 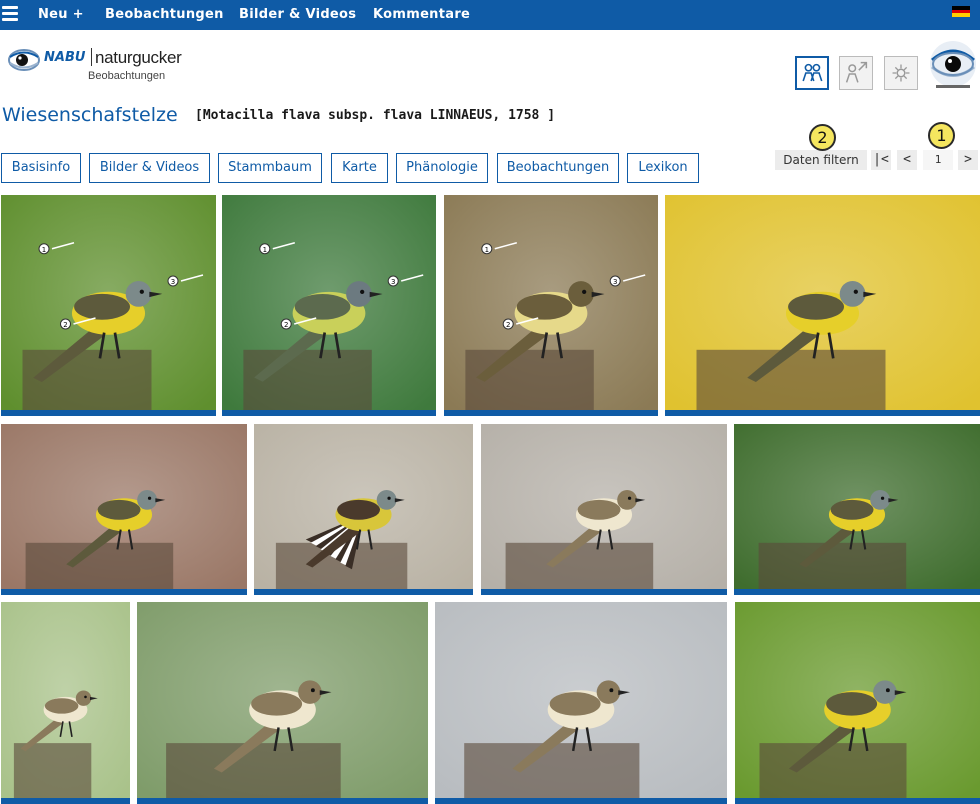 What do you see at coordinates (24, 60) in the screenshot?
I see `eye-logo-icon` at bounding box center [24, 60].